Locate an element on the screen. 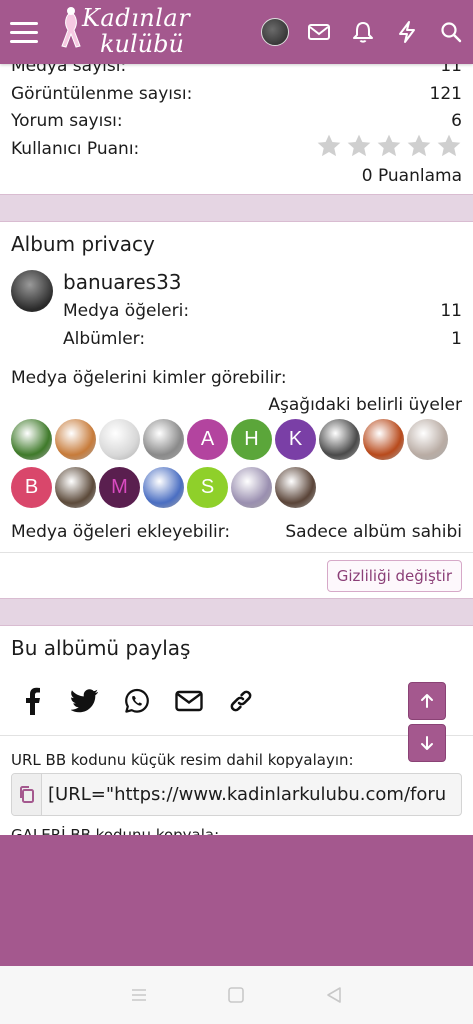 The height and width of the screenshot is (1024, 473). member-avatar: M is located at coordinates (119, 487).